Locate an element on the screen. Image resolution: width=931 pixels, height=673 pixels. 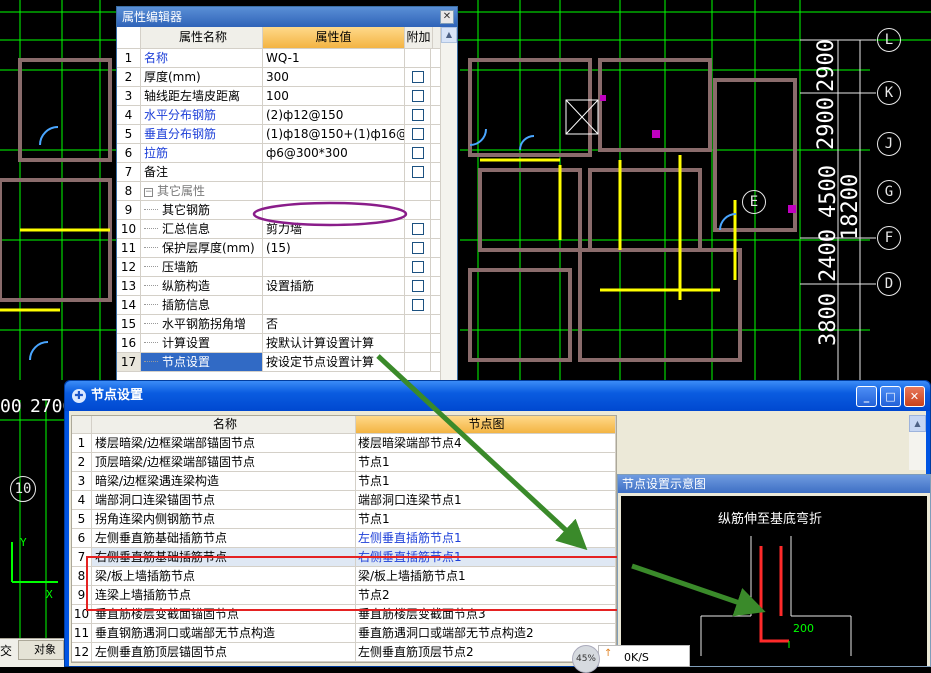
object-button-label: 对象 is located at coordinates (45, 649).